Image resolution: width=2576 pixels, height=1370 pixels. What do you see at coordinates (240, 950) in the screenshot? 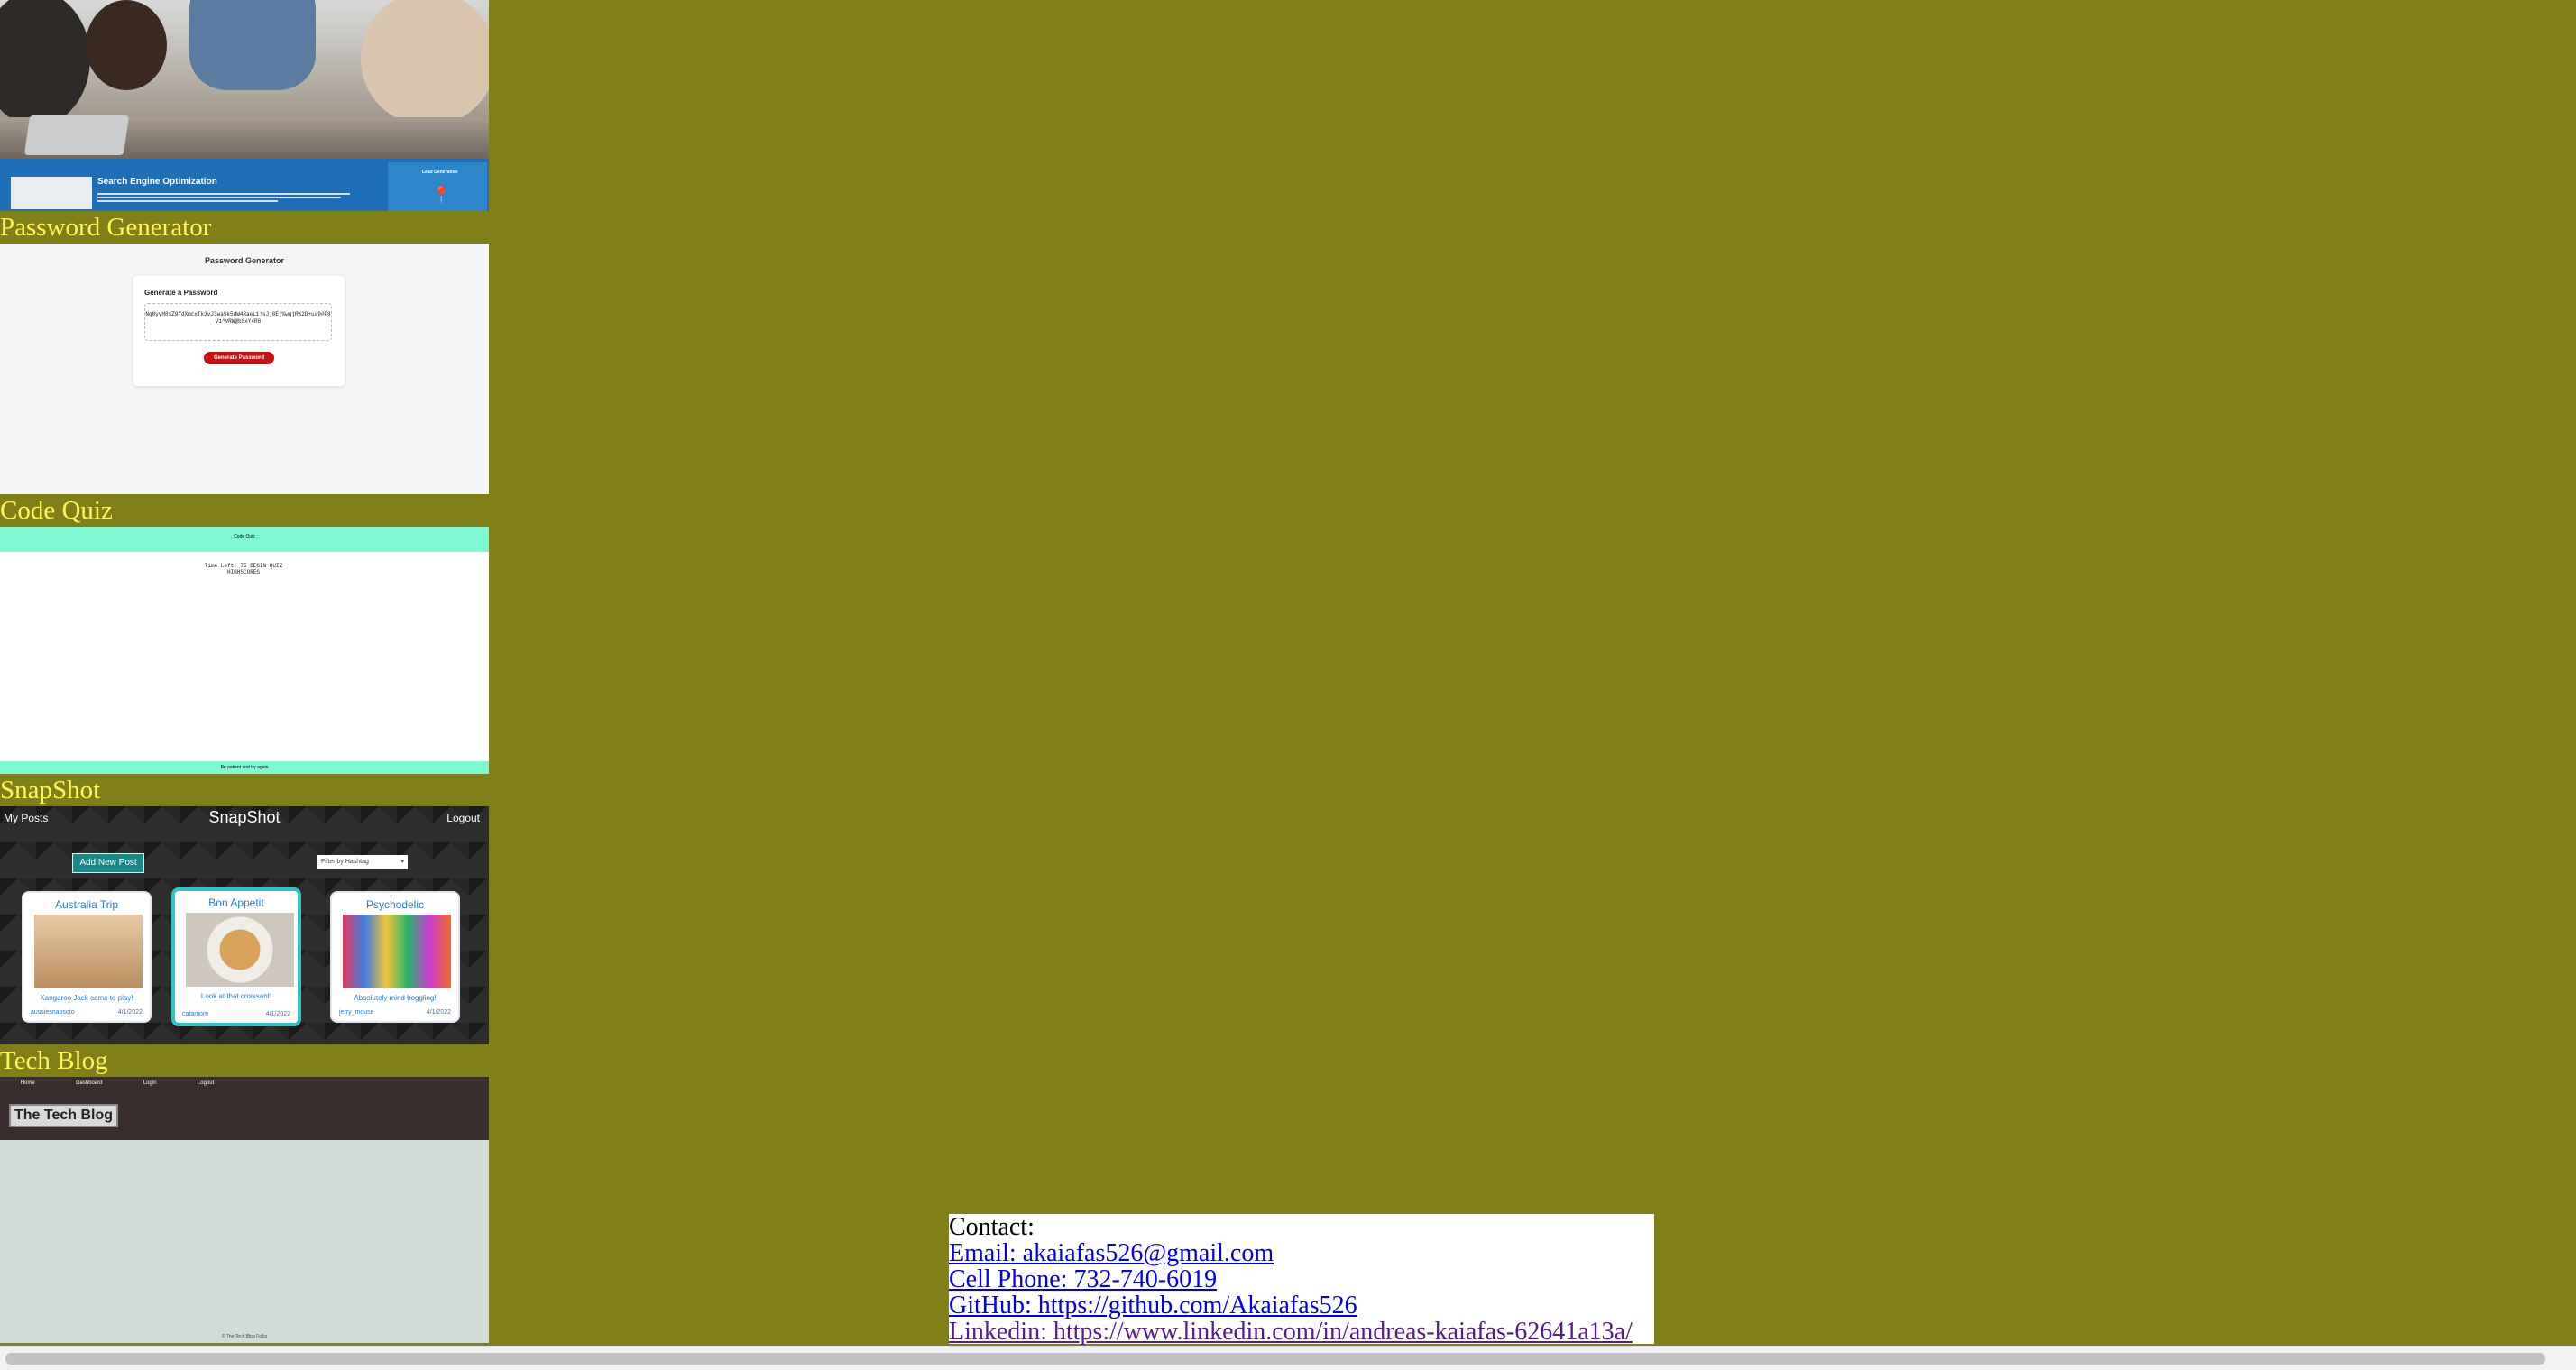
I see `post-image-croissant` at bounding box center [240, 950].